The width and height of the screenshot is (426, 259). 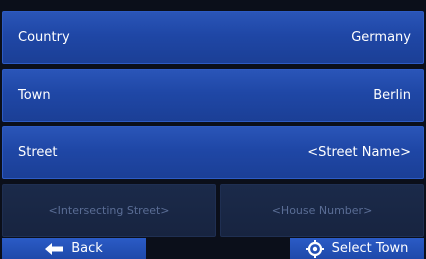 What do you see at coordinates (54, 248) in the screenshot?
I see `arrow-left-icon` at bounding box center [54, 248].